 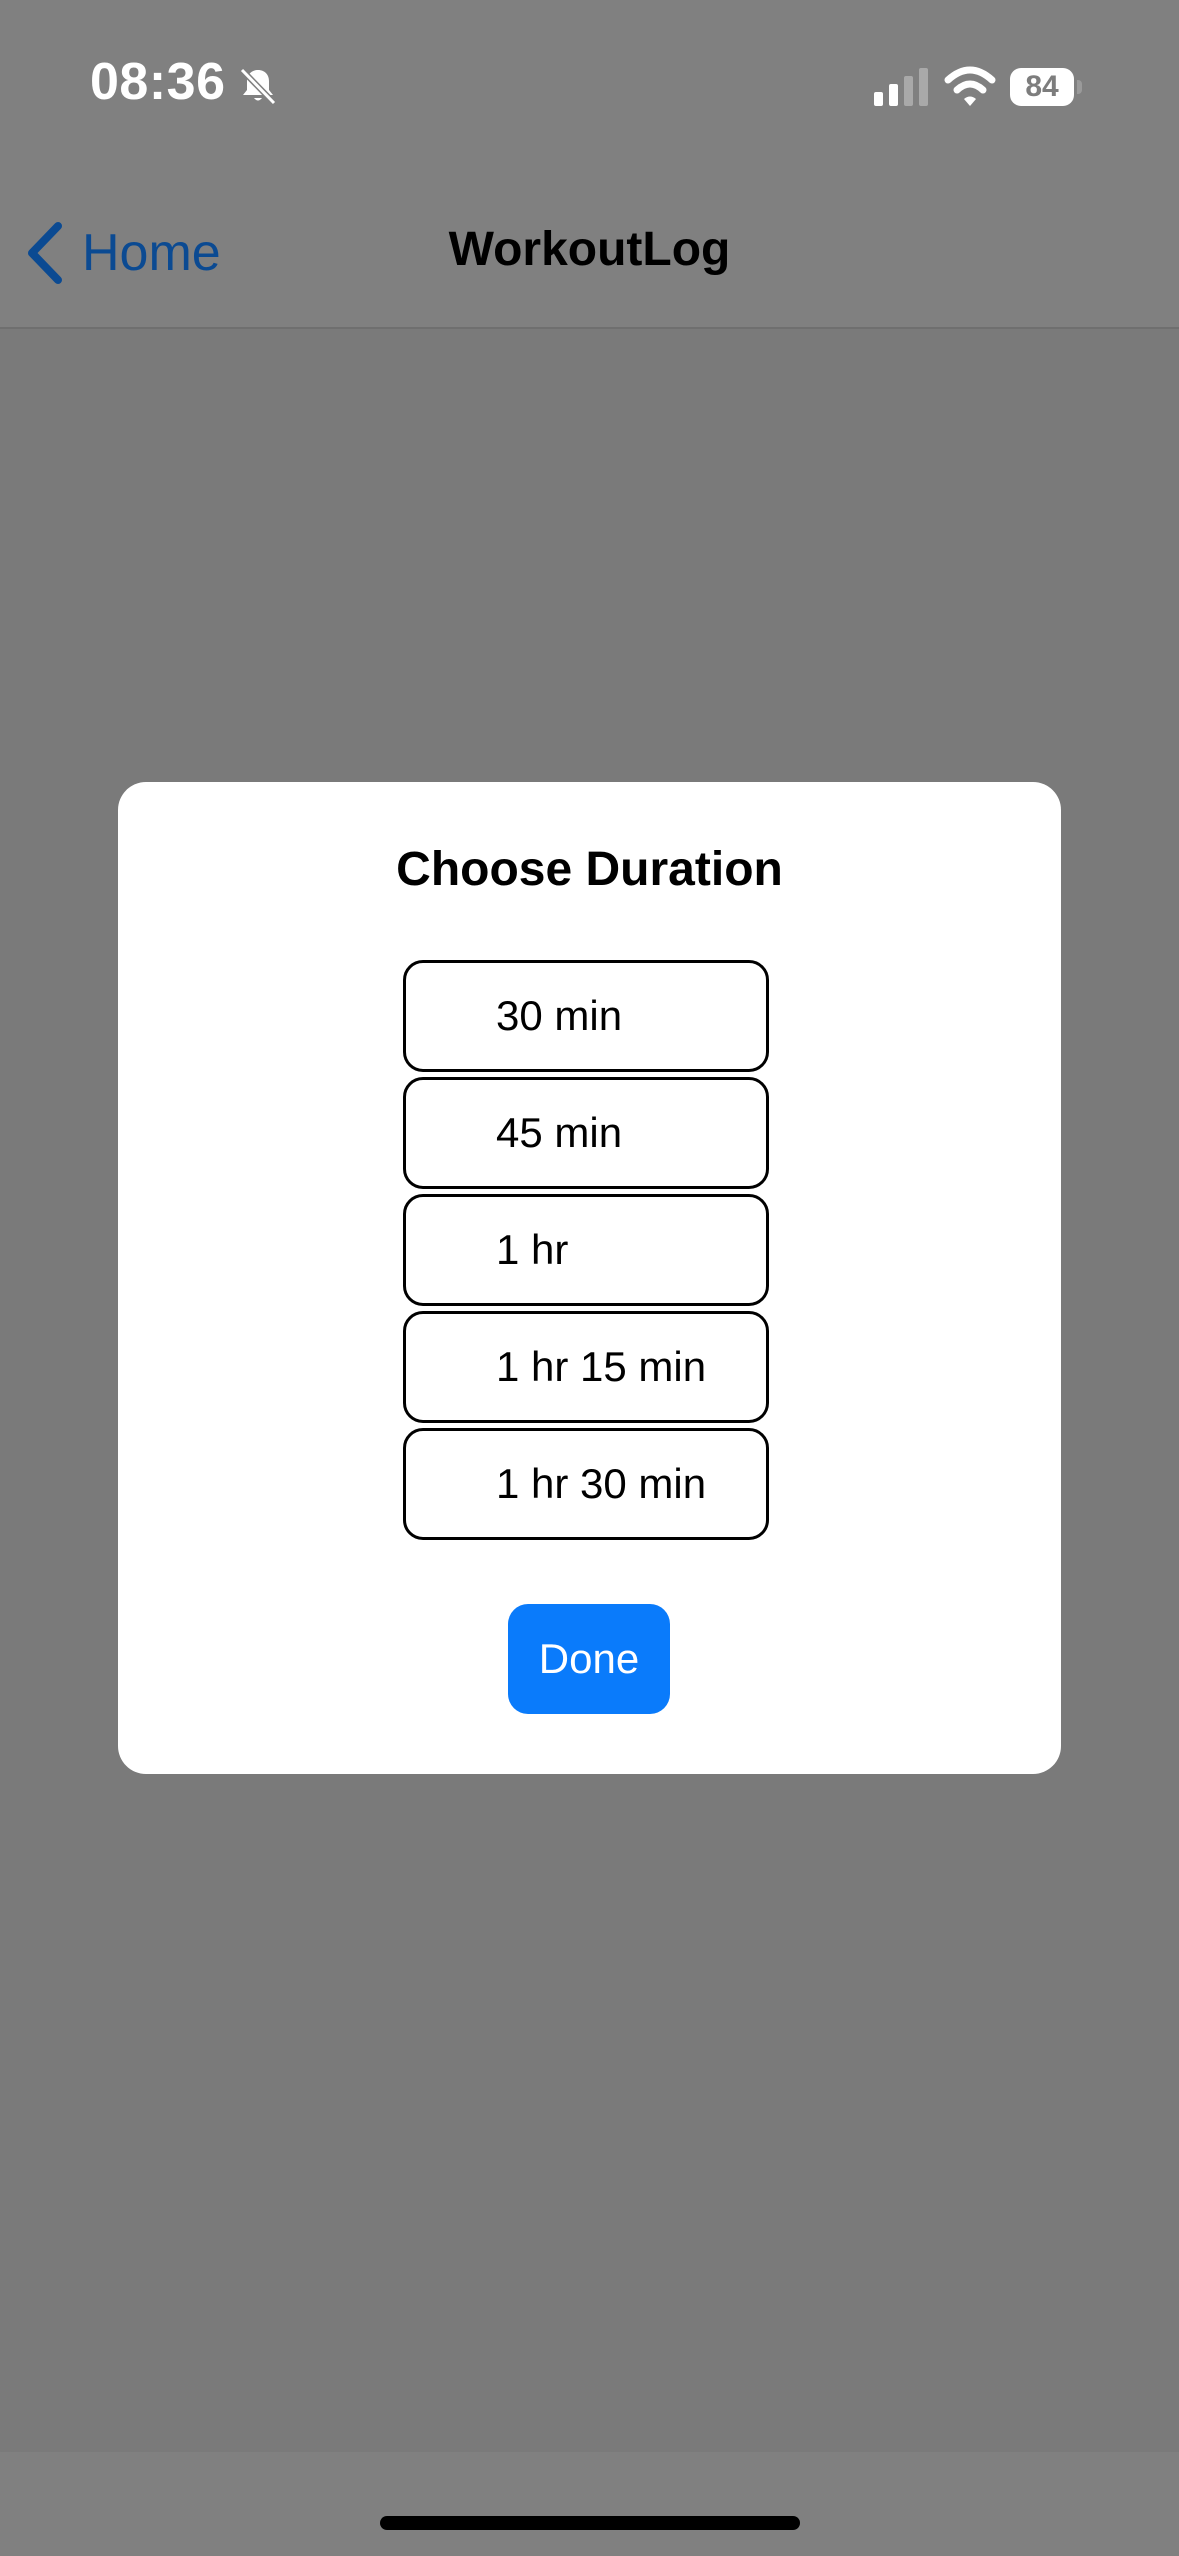 I want to click on option-label: 1 hr, so click(x=532, y=1249).